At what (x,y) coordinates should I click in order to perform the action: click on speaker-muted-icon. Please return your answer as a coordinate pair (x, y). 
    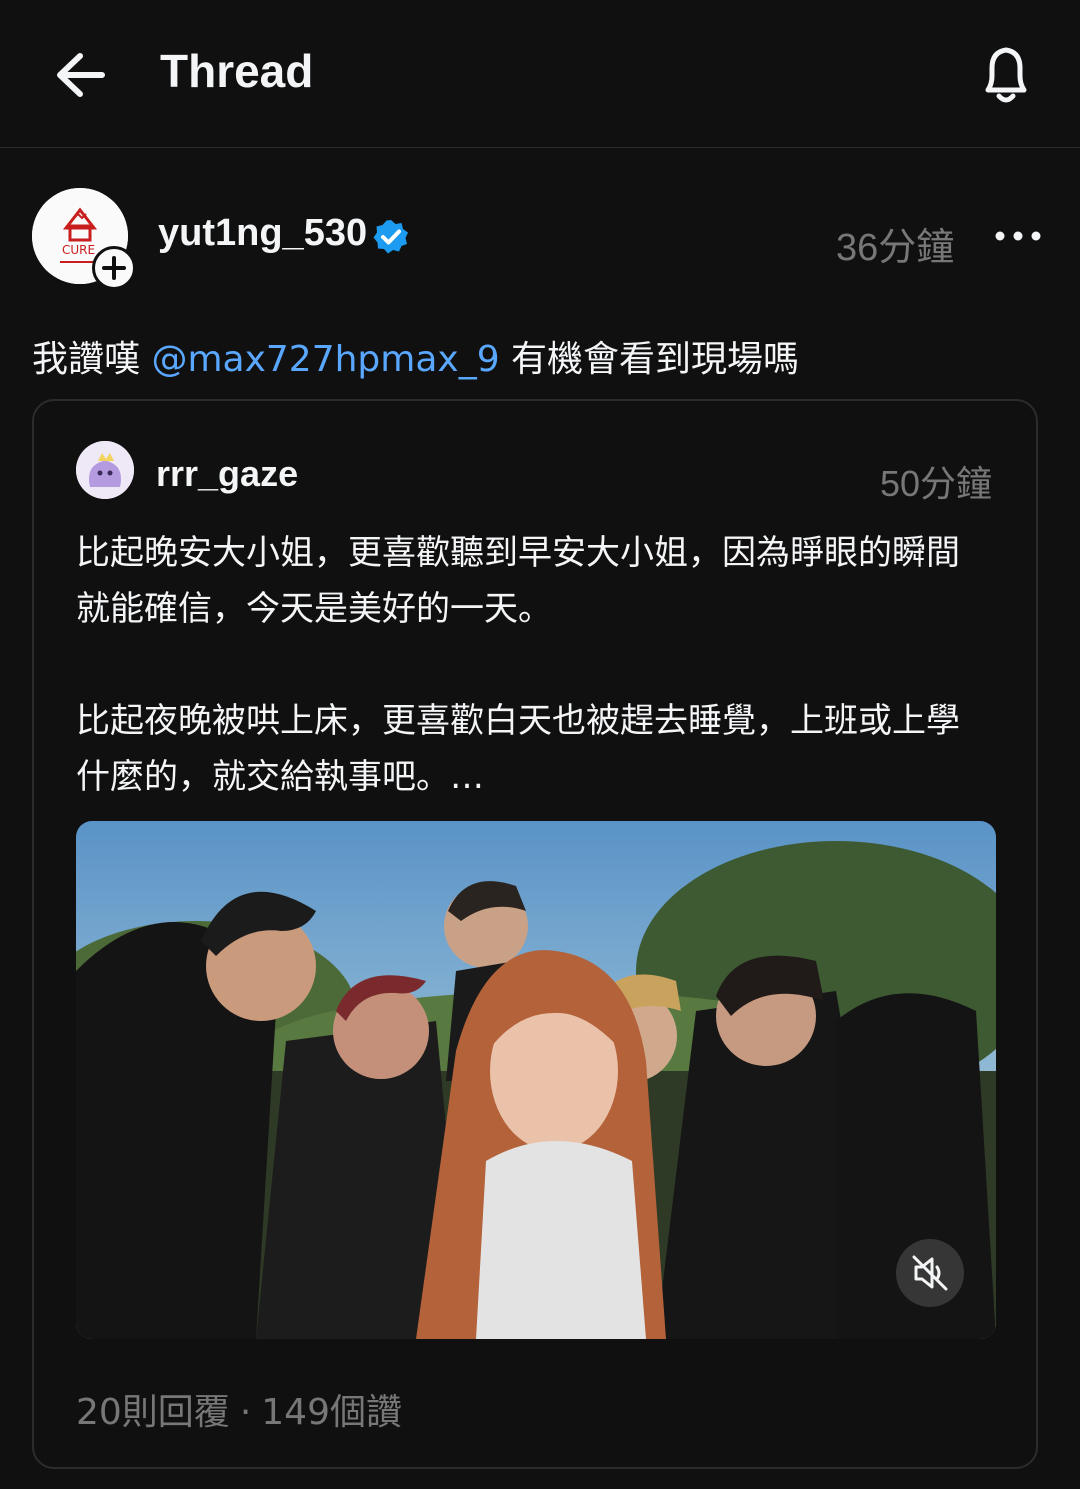
    Looking at the image, I should click on (930, 1273).